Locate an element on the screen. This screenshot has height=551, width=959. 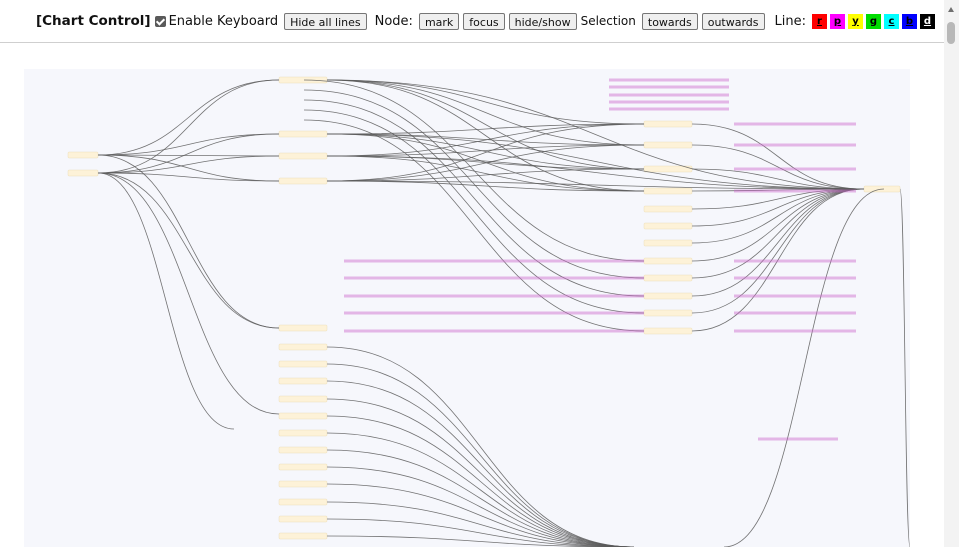
node-label: Node: is located at coordinates (393, 21).